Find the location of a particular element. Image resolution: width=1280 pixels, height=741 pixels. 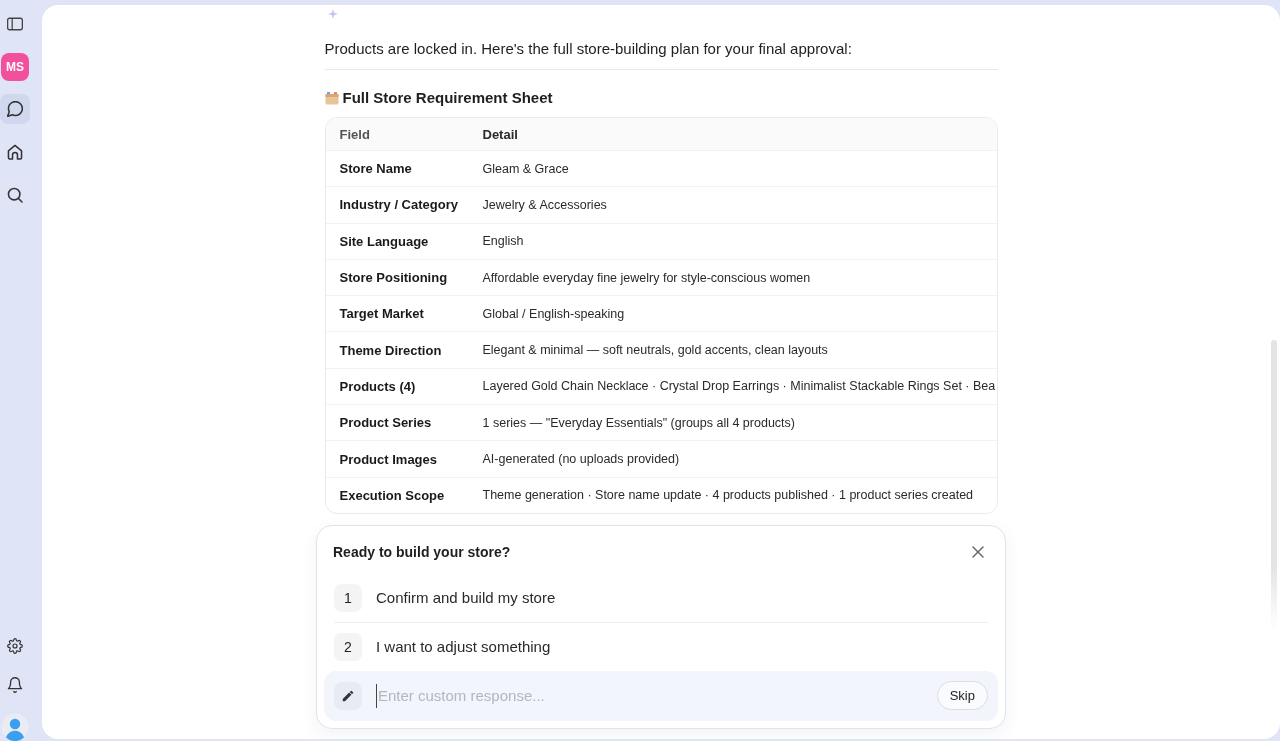

table-cell-text: 1 series — "Everyday Essentials" (groups all 4 products) is located at coordinates (639, 422).